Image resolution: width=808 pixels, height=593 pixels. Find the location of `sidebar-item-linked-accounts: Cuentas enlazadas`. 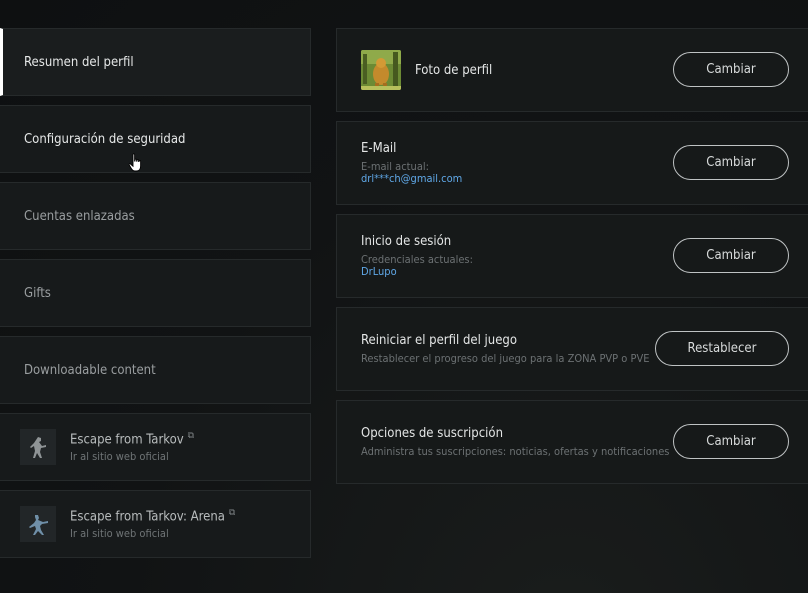

sidebar-item-linked-accounts: Cuentas enlazadas is located at coordinates (155, 216).